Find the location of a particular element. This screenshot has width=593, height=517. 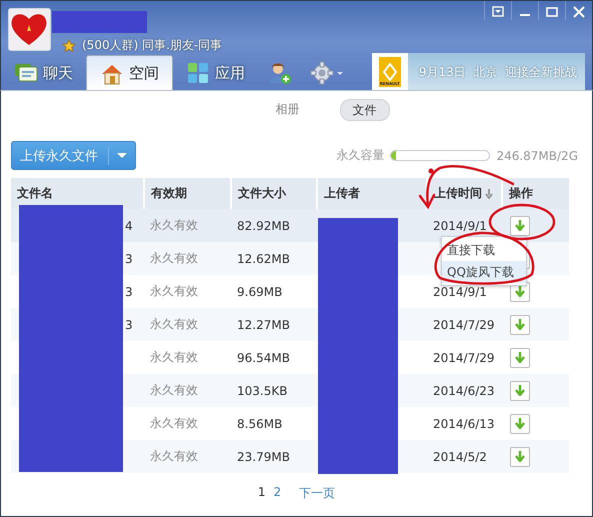

menu-item: 直接下载 is located at coordinates (484, 250).